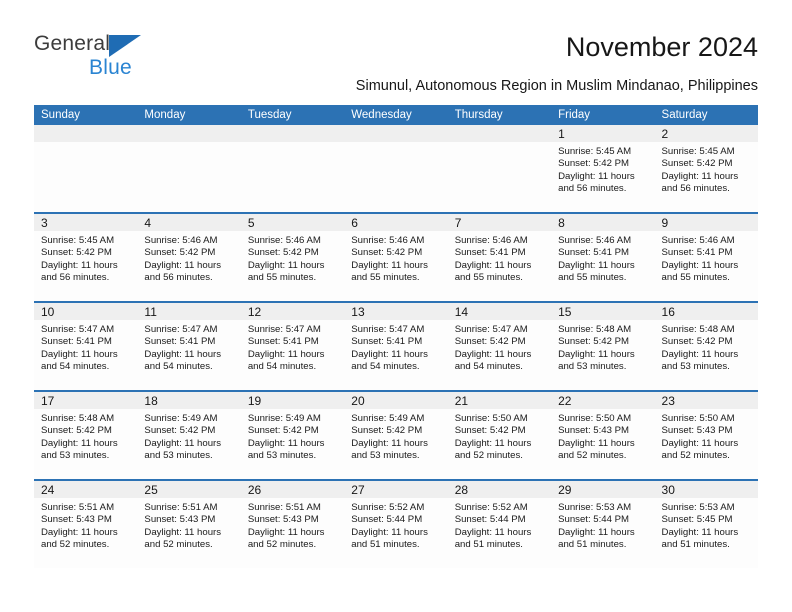 This screenshot has height=612, width=792. Describe the element at coordinates (493, 538) in the screenshot. I see `daylight-text: Daylight: 11 hours and 51 minutes.` at that location.